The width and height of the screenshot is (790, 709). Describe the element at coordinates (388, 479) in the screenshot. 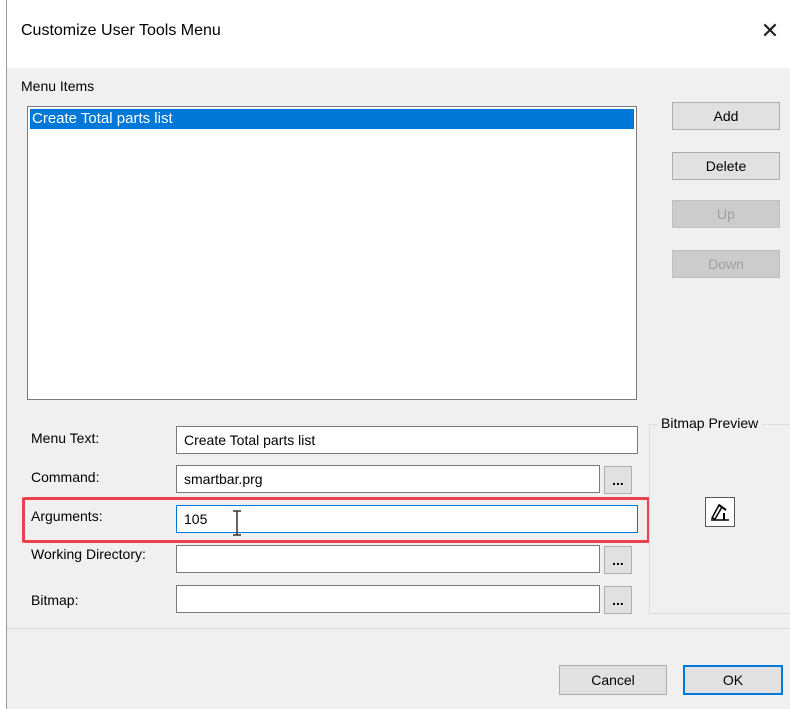

I see `command-field: smartbar.prg` at that location.